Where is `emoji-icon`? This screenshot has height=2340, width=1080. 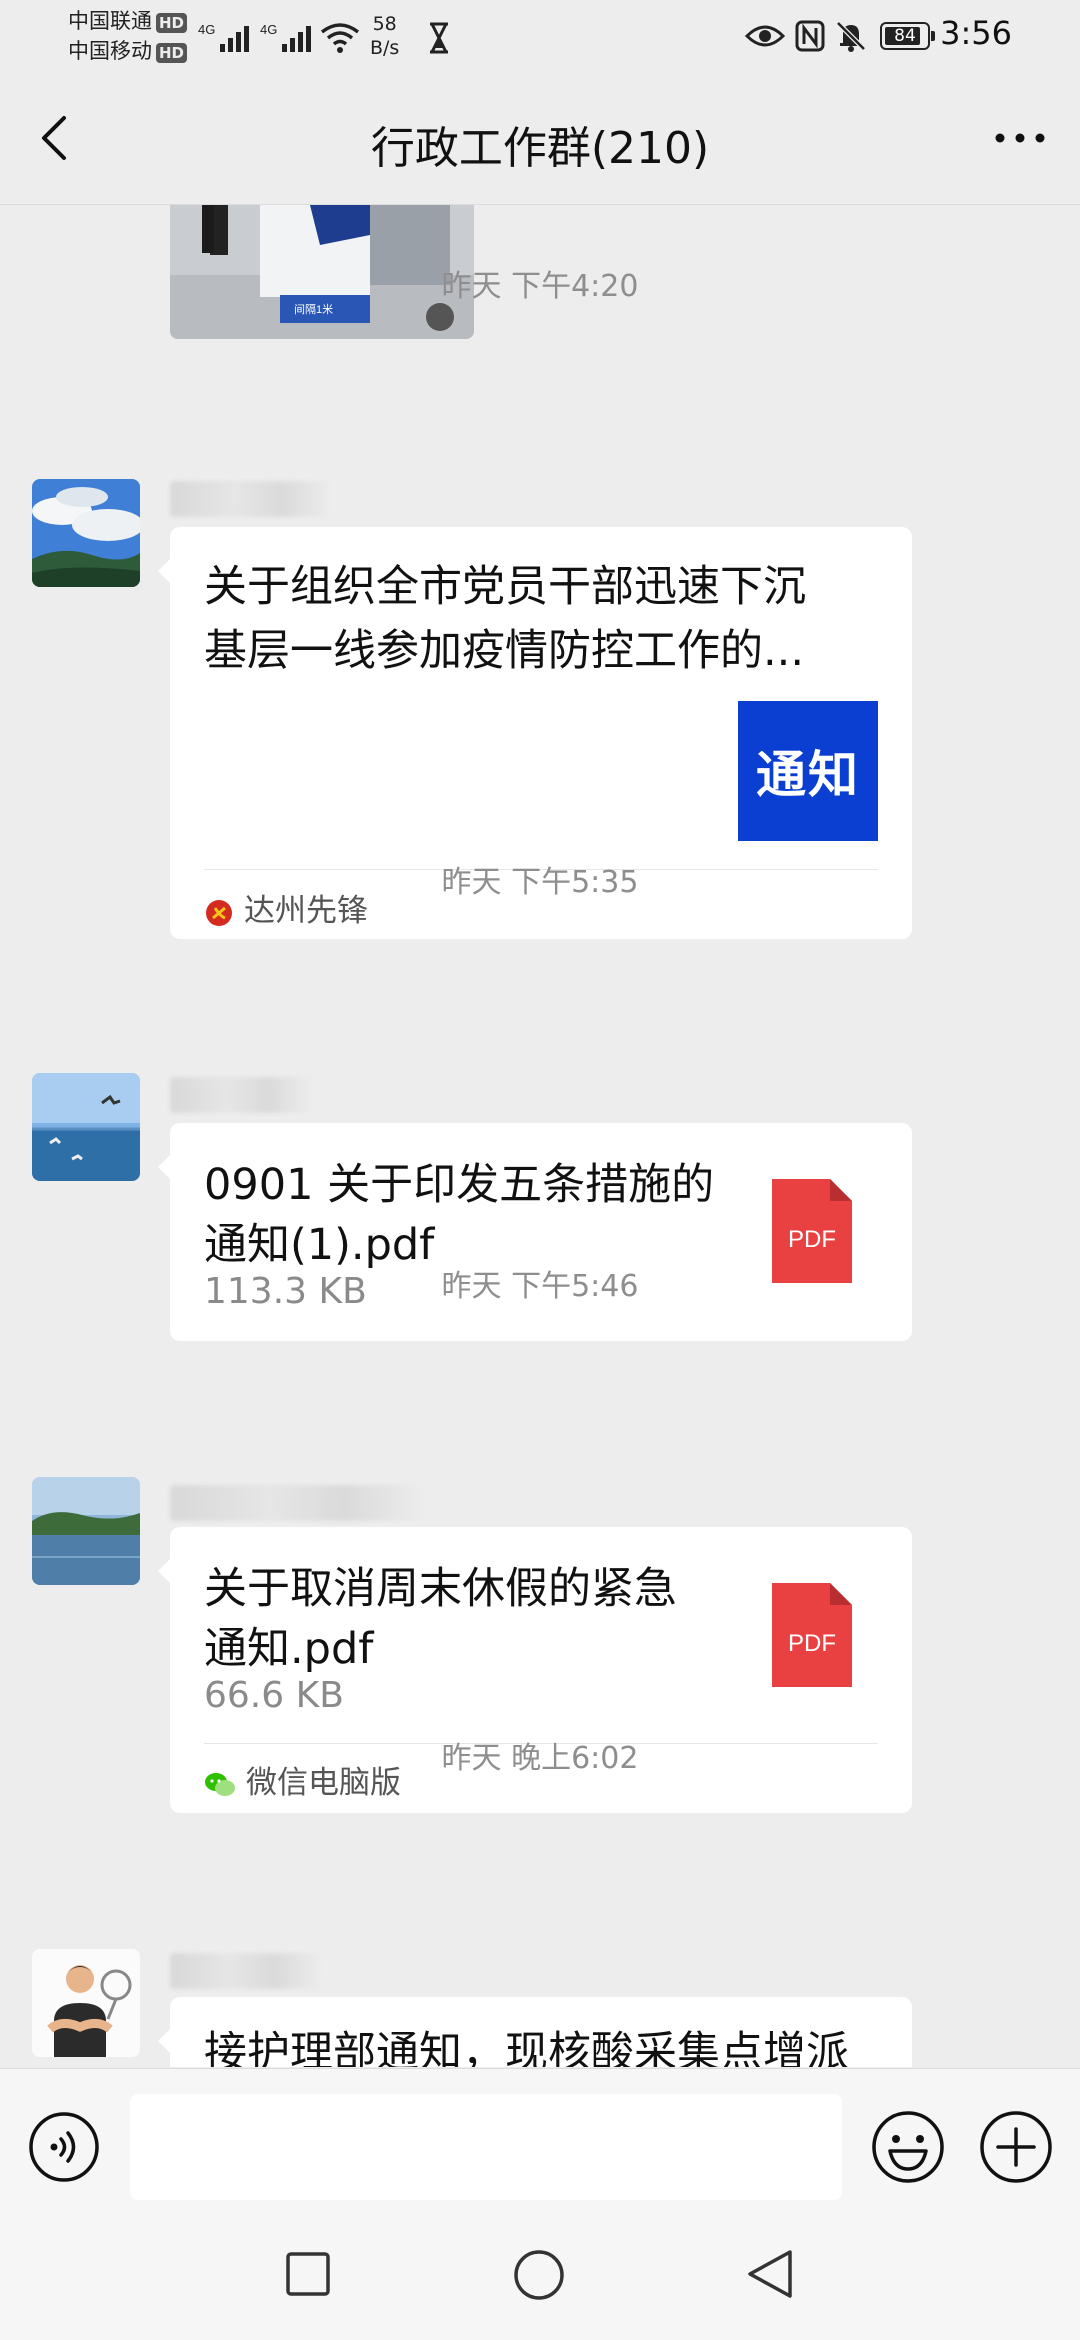
emoji-icon is located at coordinates (908, 2147).